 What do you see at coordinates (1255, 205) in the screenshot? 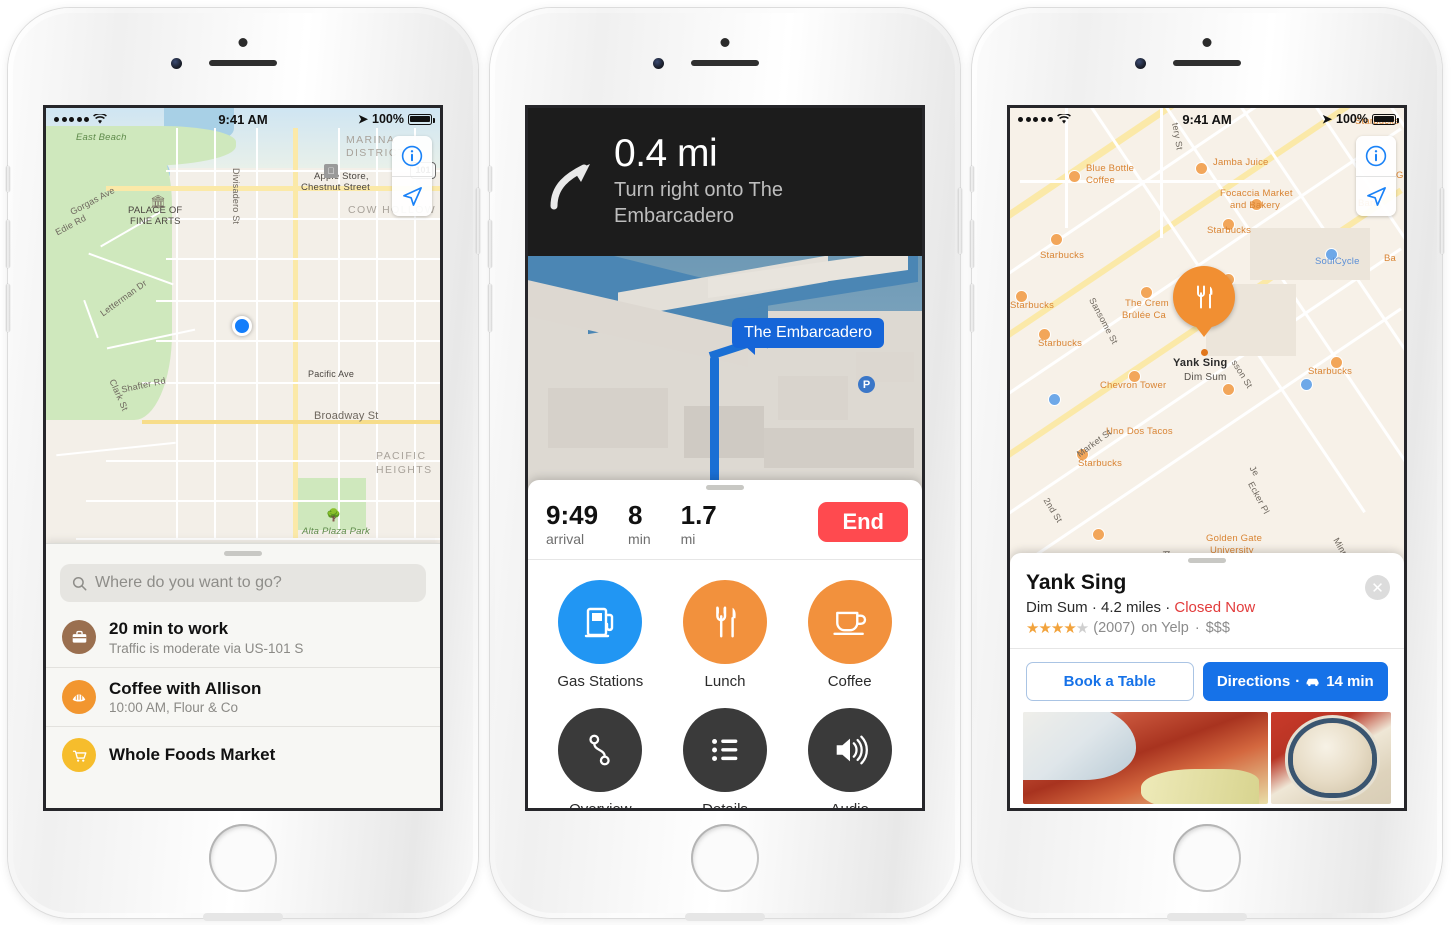
I see `map-label: and Bakery` at bounding box center [1255, 205].